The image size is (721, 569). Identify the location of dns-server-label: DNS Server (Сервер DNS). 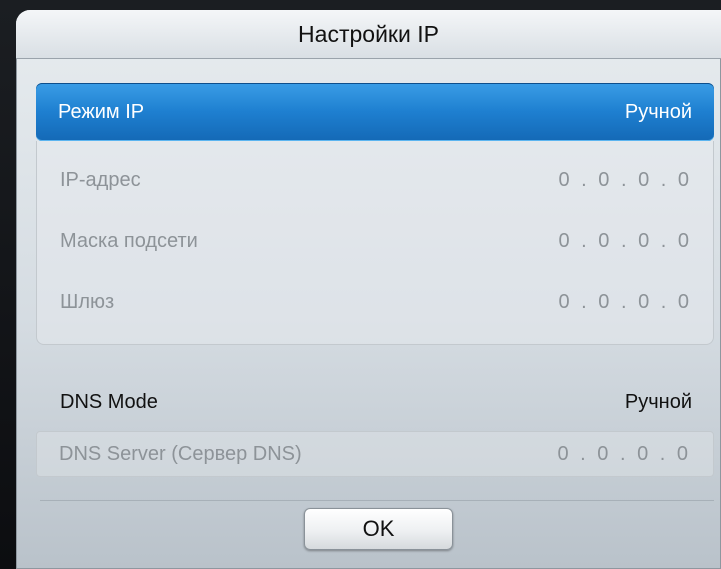
(180, 453).